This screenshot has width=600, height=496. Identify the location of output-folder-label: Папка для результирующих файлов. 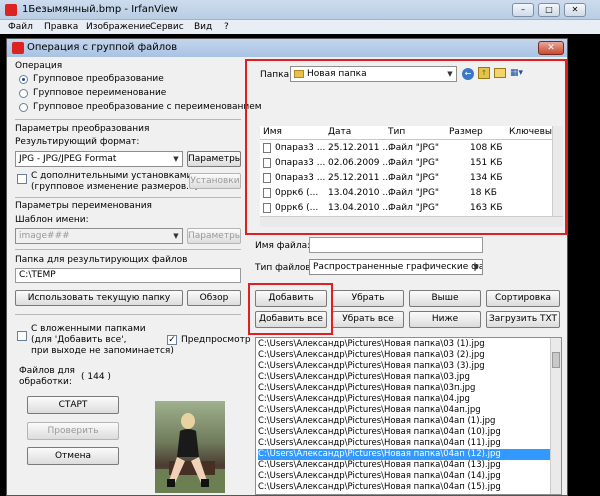
(101, 260).